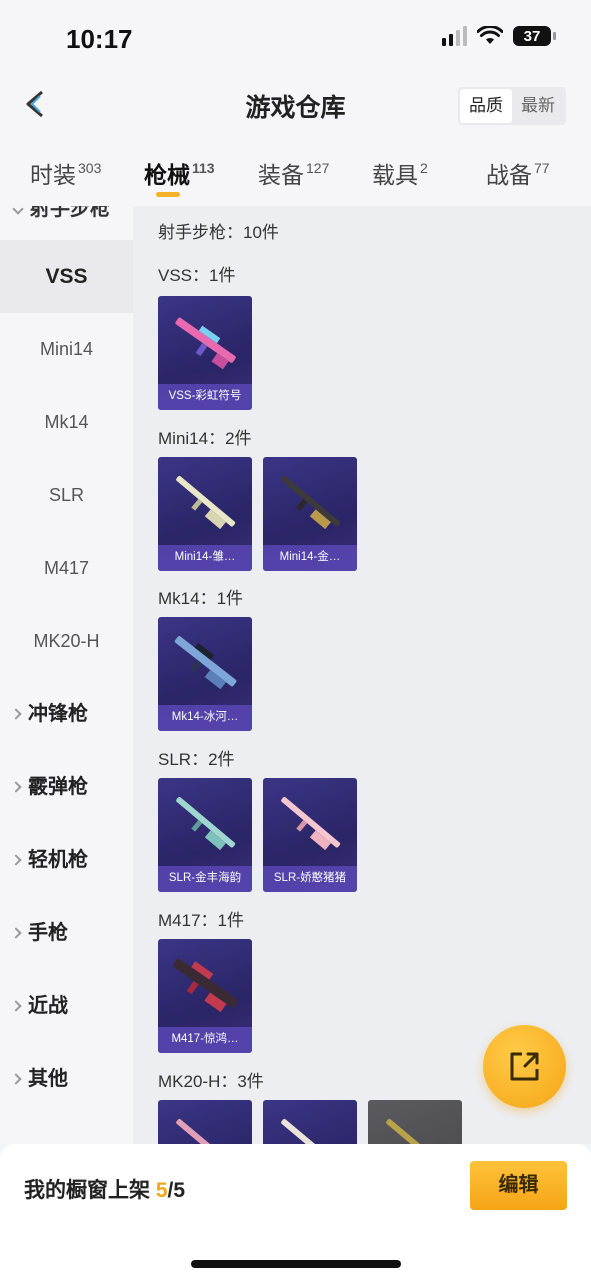 The image size is (591, 1280). I want to click on sidebar-category-label: 霰弹枪, so click(58, 787).